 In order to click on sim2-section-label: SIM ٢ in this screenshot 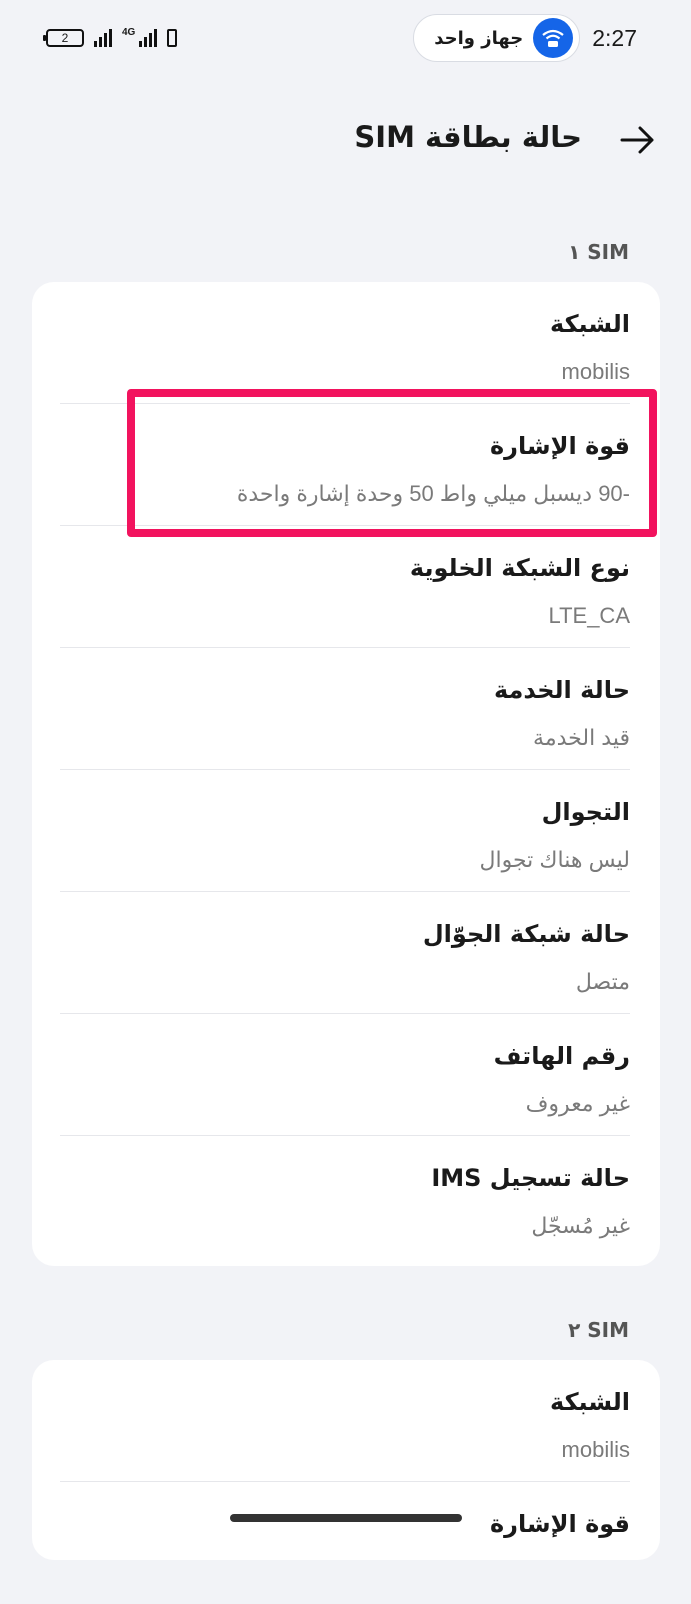, I will do `click(598, 1330)`.